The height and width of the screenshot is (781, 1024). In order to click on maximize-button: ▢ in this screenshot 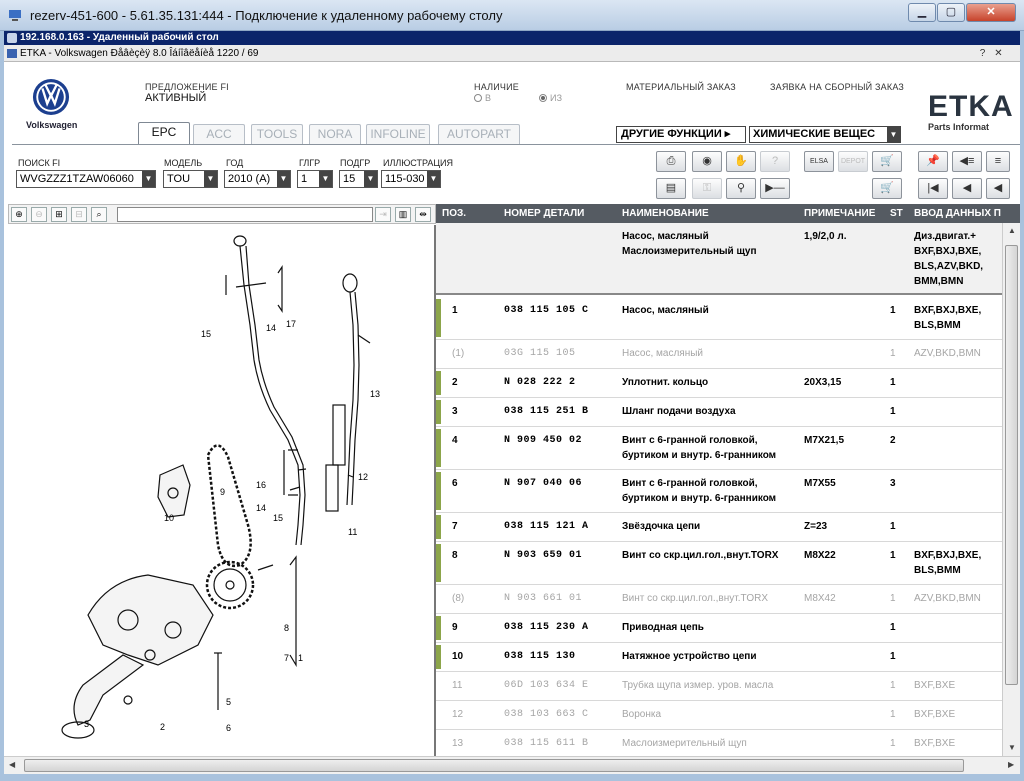, I will do `click(951, 12)`.